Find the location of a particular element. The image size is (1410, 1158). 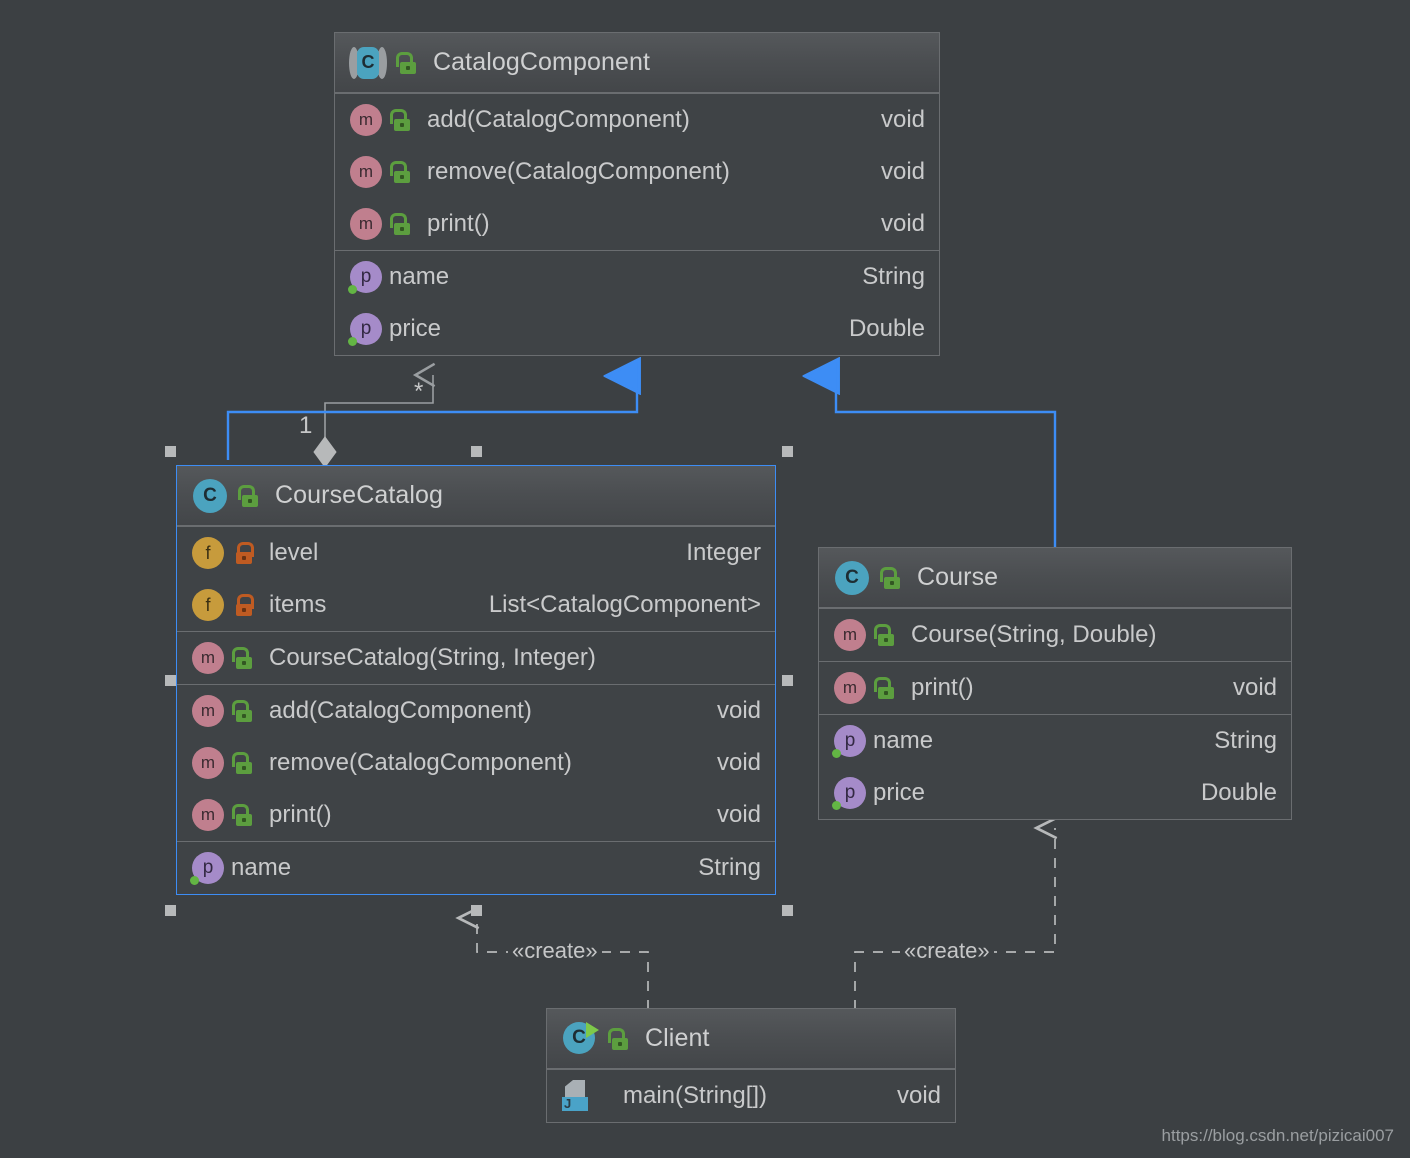

member-label: CourseCatalog(String, Integer) is located at coordinates (432, 657).